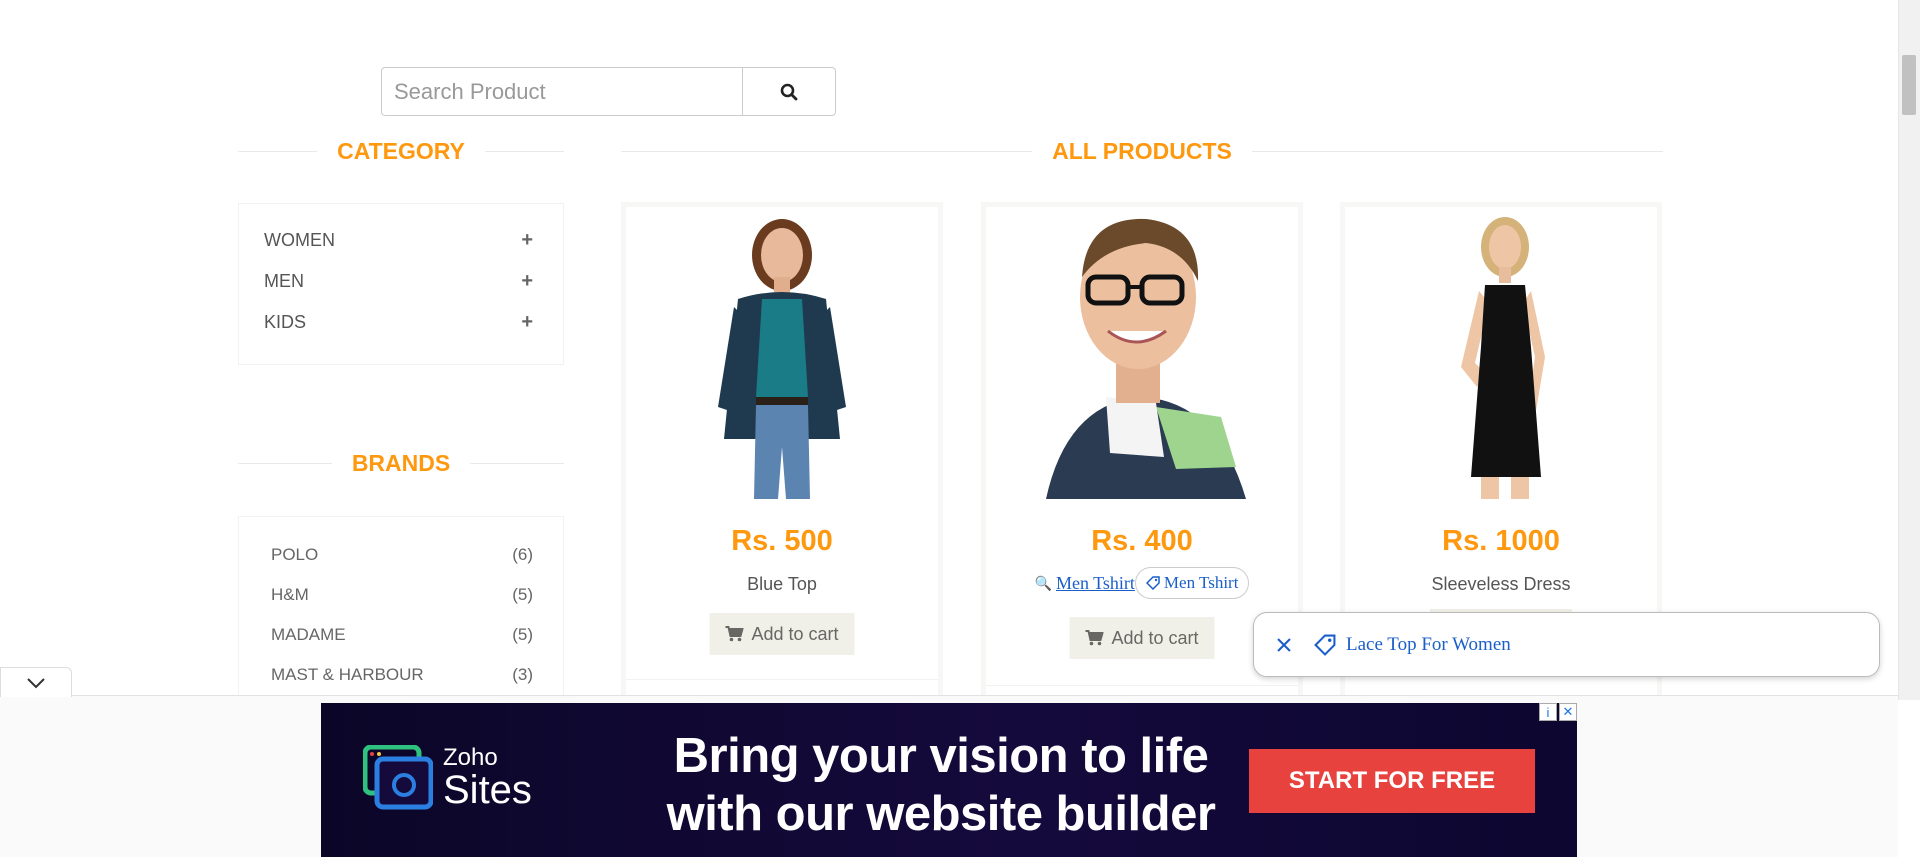 This screenshot has height=857, width=1920. Describe the element at coordinates (401, 635) in the screenshot. I see `brand-item-madame: MADAME (5)` at that location.